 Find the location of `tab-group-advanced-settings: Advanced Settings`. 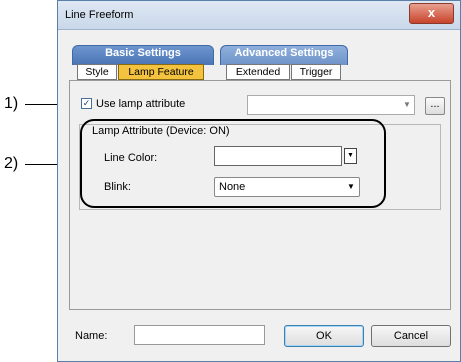

tab-group-advanced-settings: Advanced Settings is located at coordinates (284, 55).